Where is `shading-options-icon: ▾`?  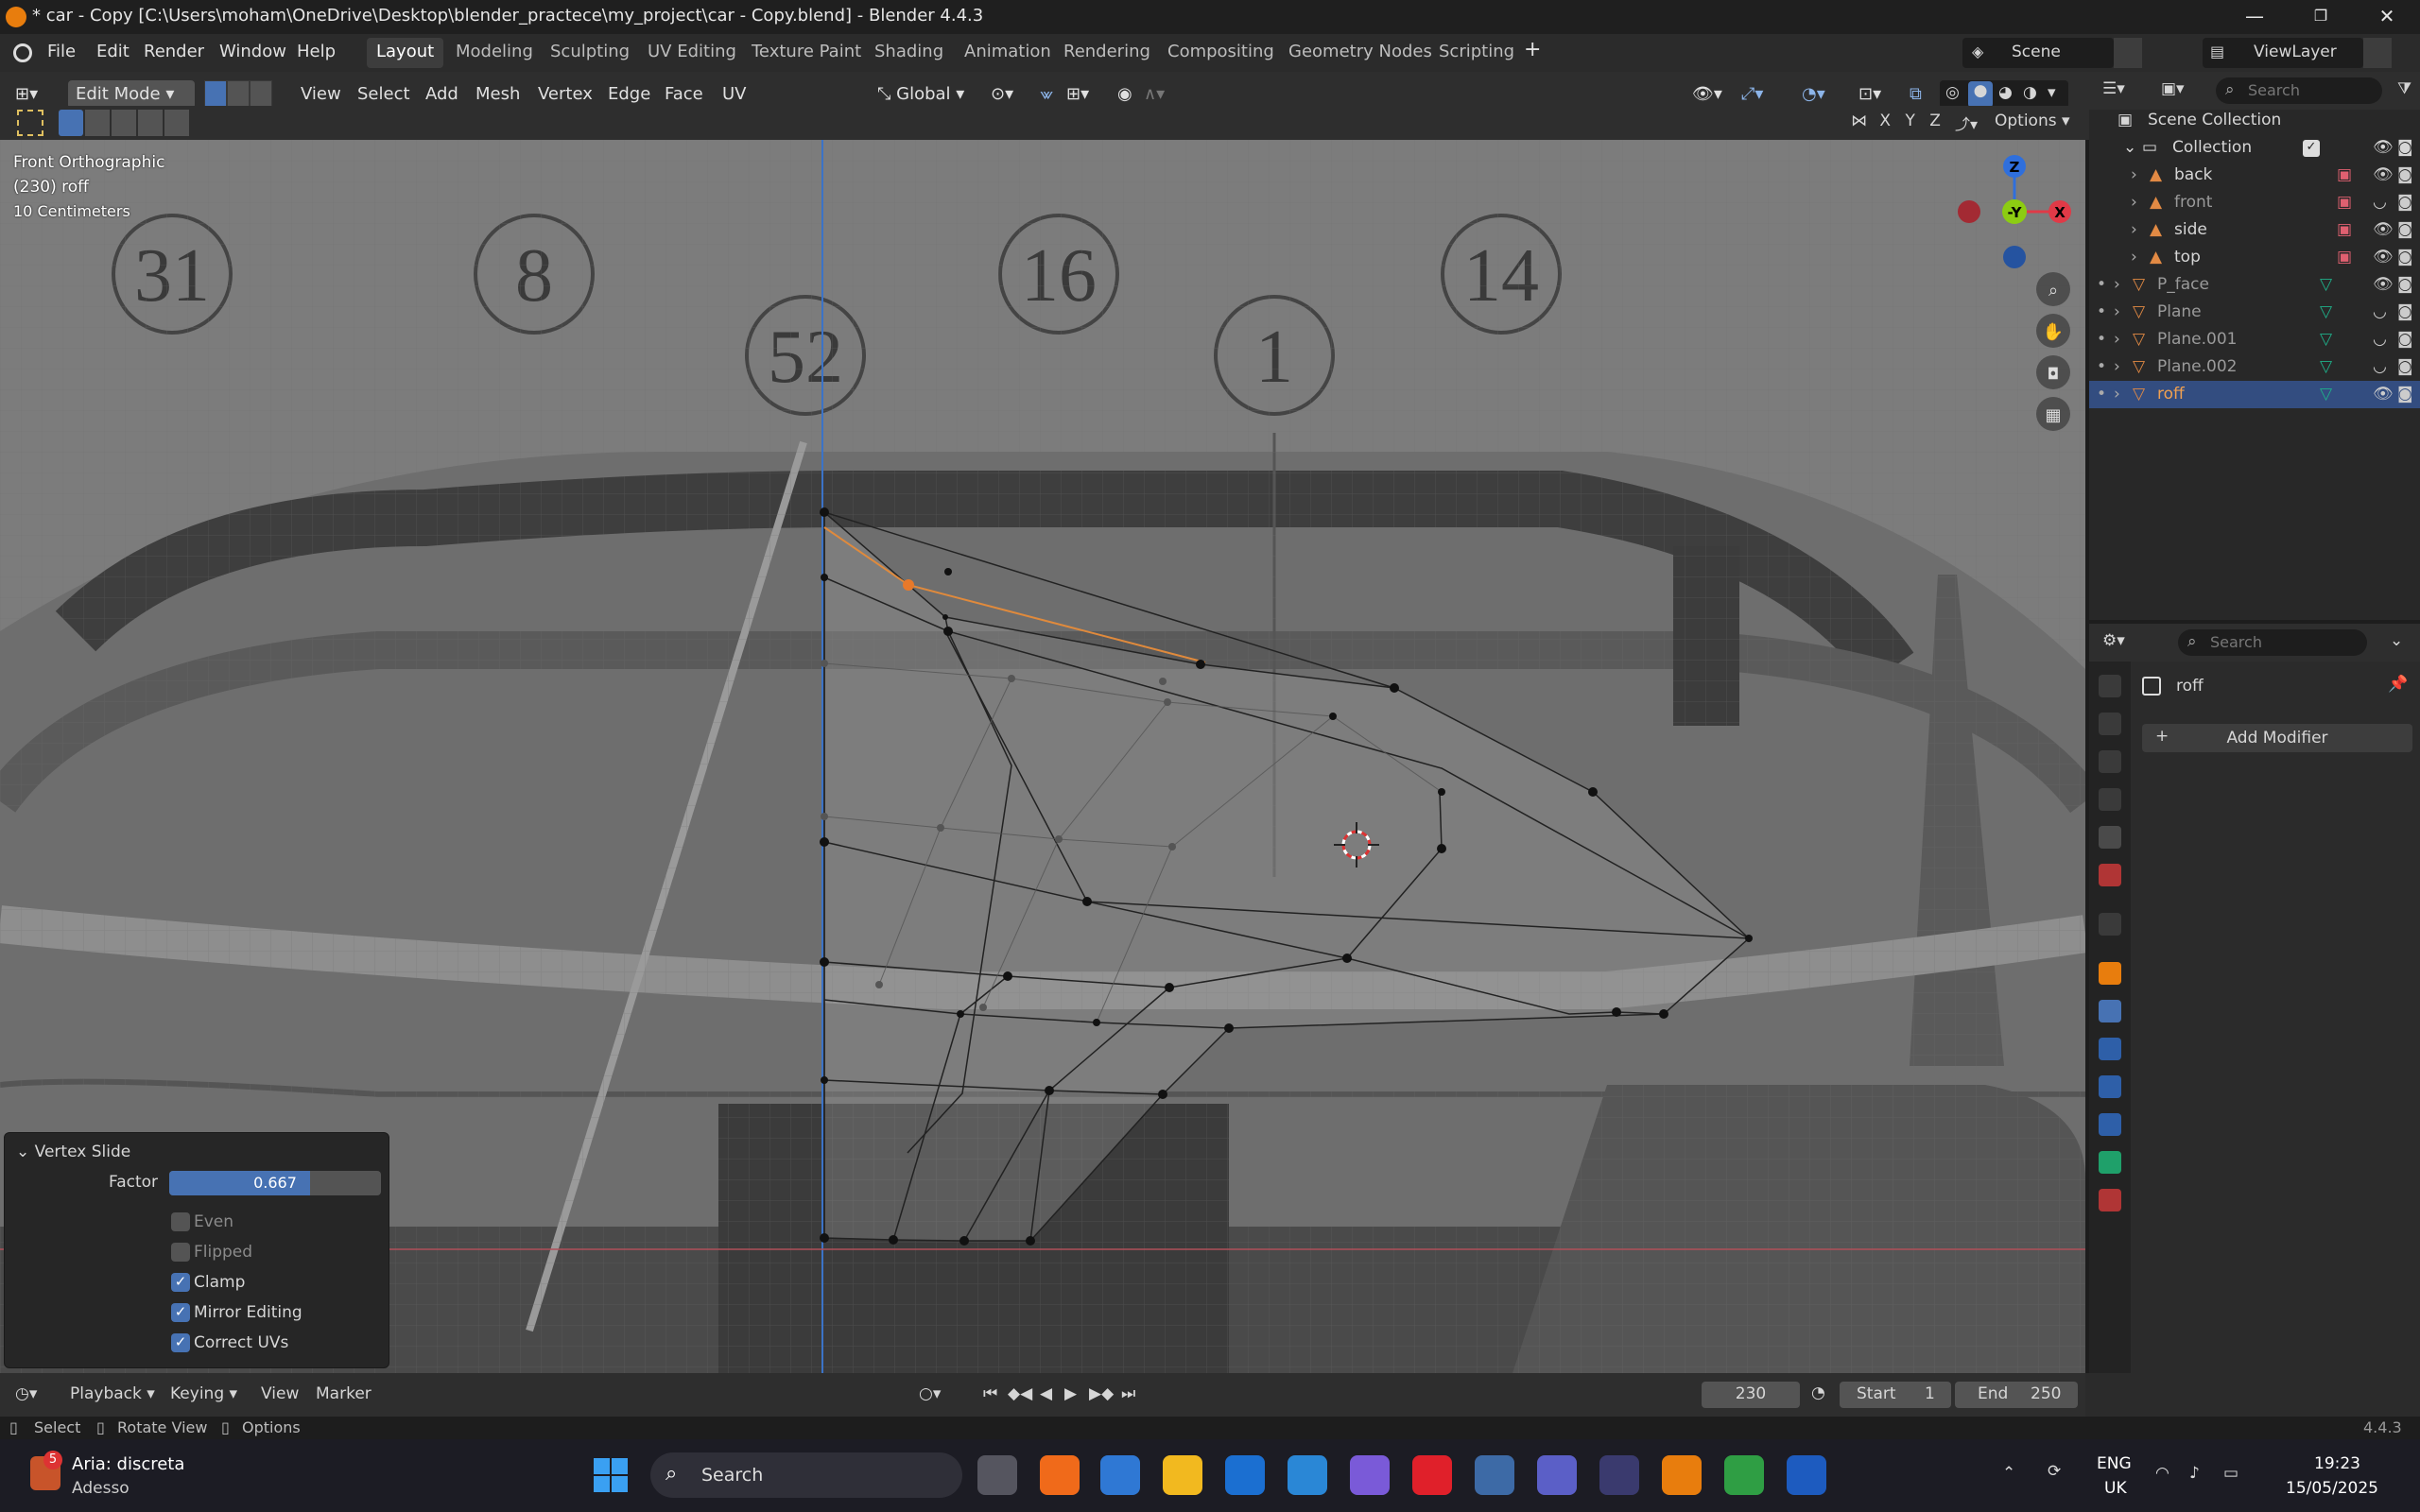
shading-options-icon: ▾ is located at coordinates (2052, 92).